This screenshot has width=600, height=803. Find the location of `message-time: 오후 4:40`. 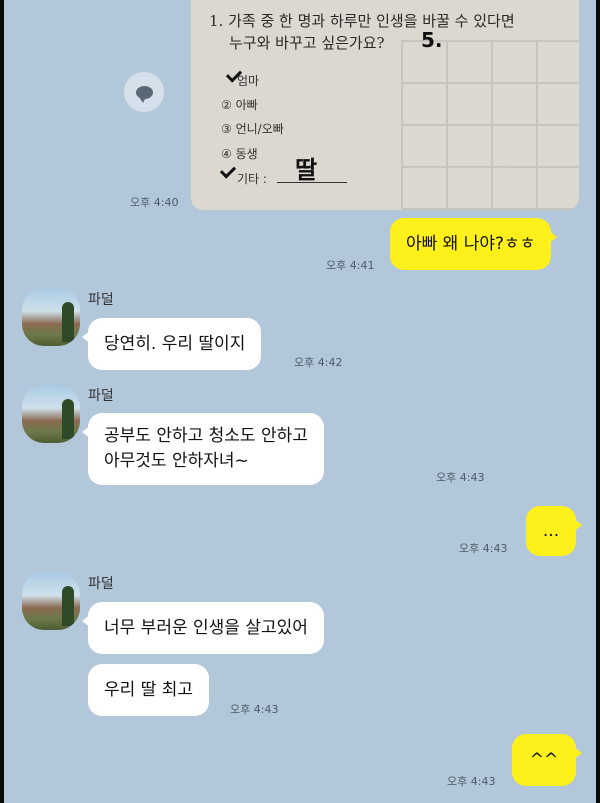

message-time: 오후 4:40 is located at coordinates (154, 202).